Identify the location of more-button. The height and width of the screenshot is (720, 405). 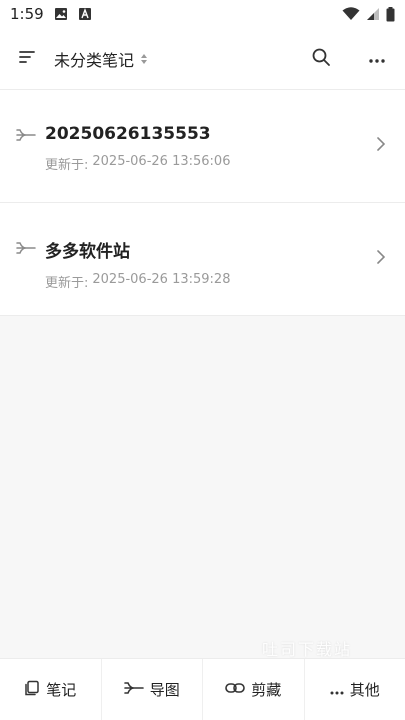
(377, 59).